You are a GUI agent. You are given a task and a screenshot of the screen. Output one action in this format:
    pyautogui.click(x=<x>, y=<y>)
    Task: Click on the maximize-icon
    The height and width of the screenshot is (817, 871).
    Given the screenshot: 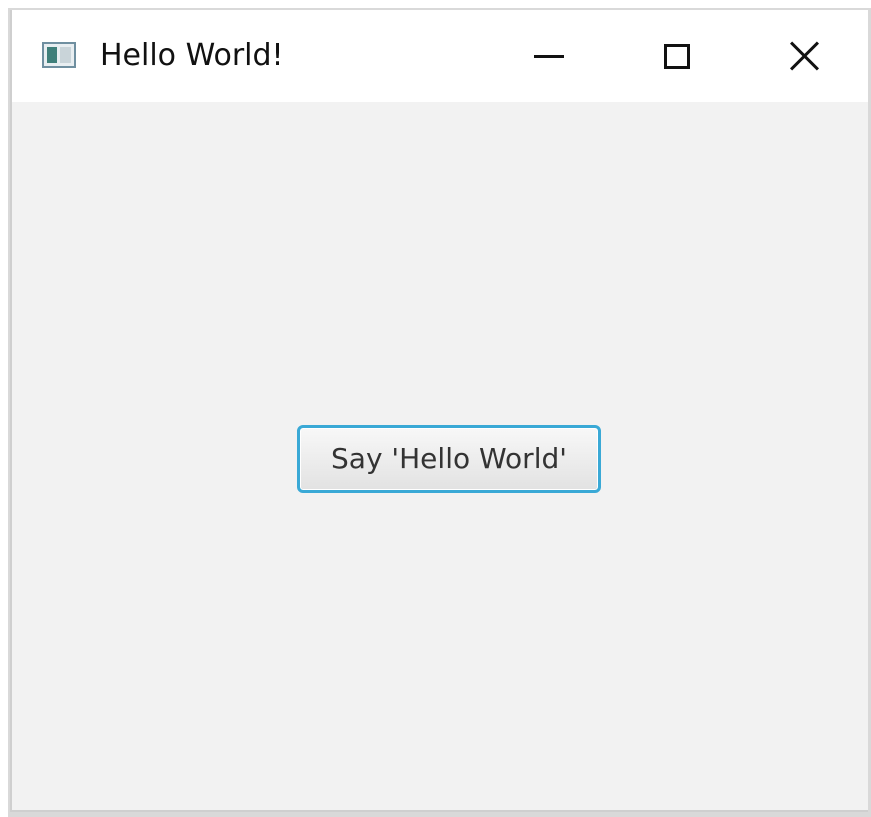 What is the action you would take?
    pyautogui.click(x=677, y=56)
    